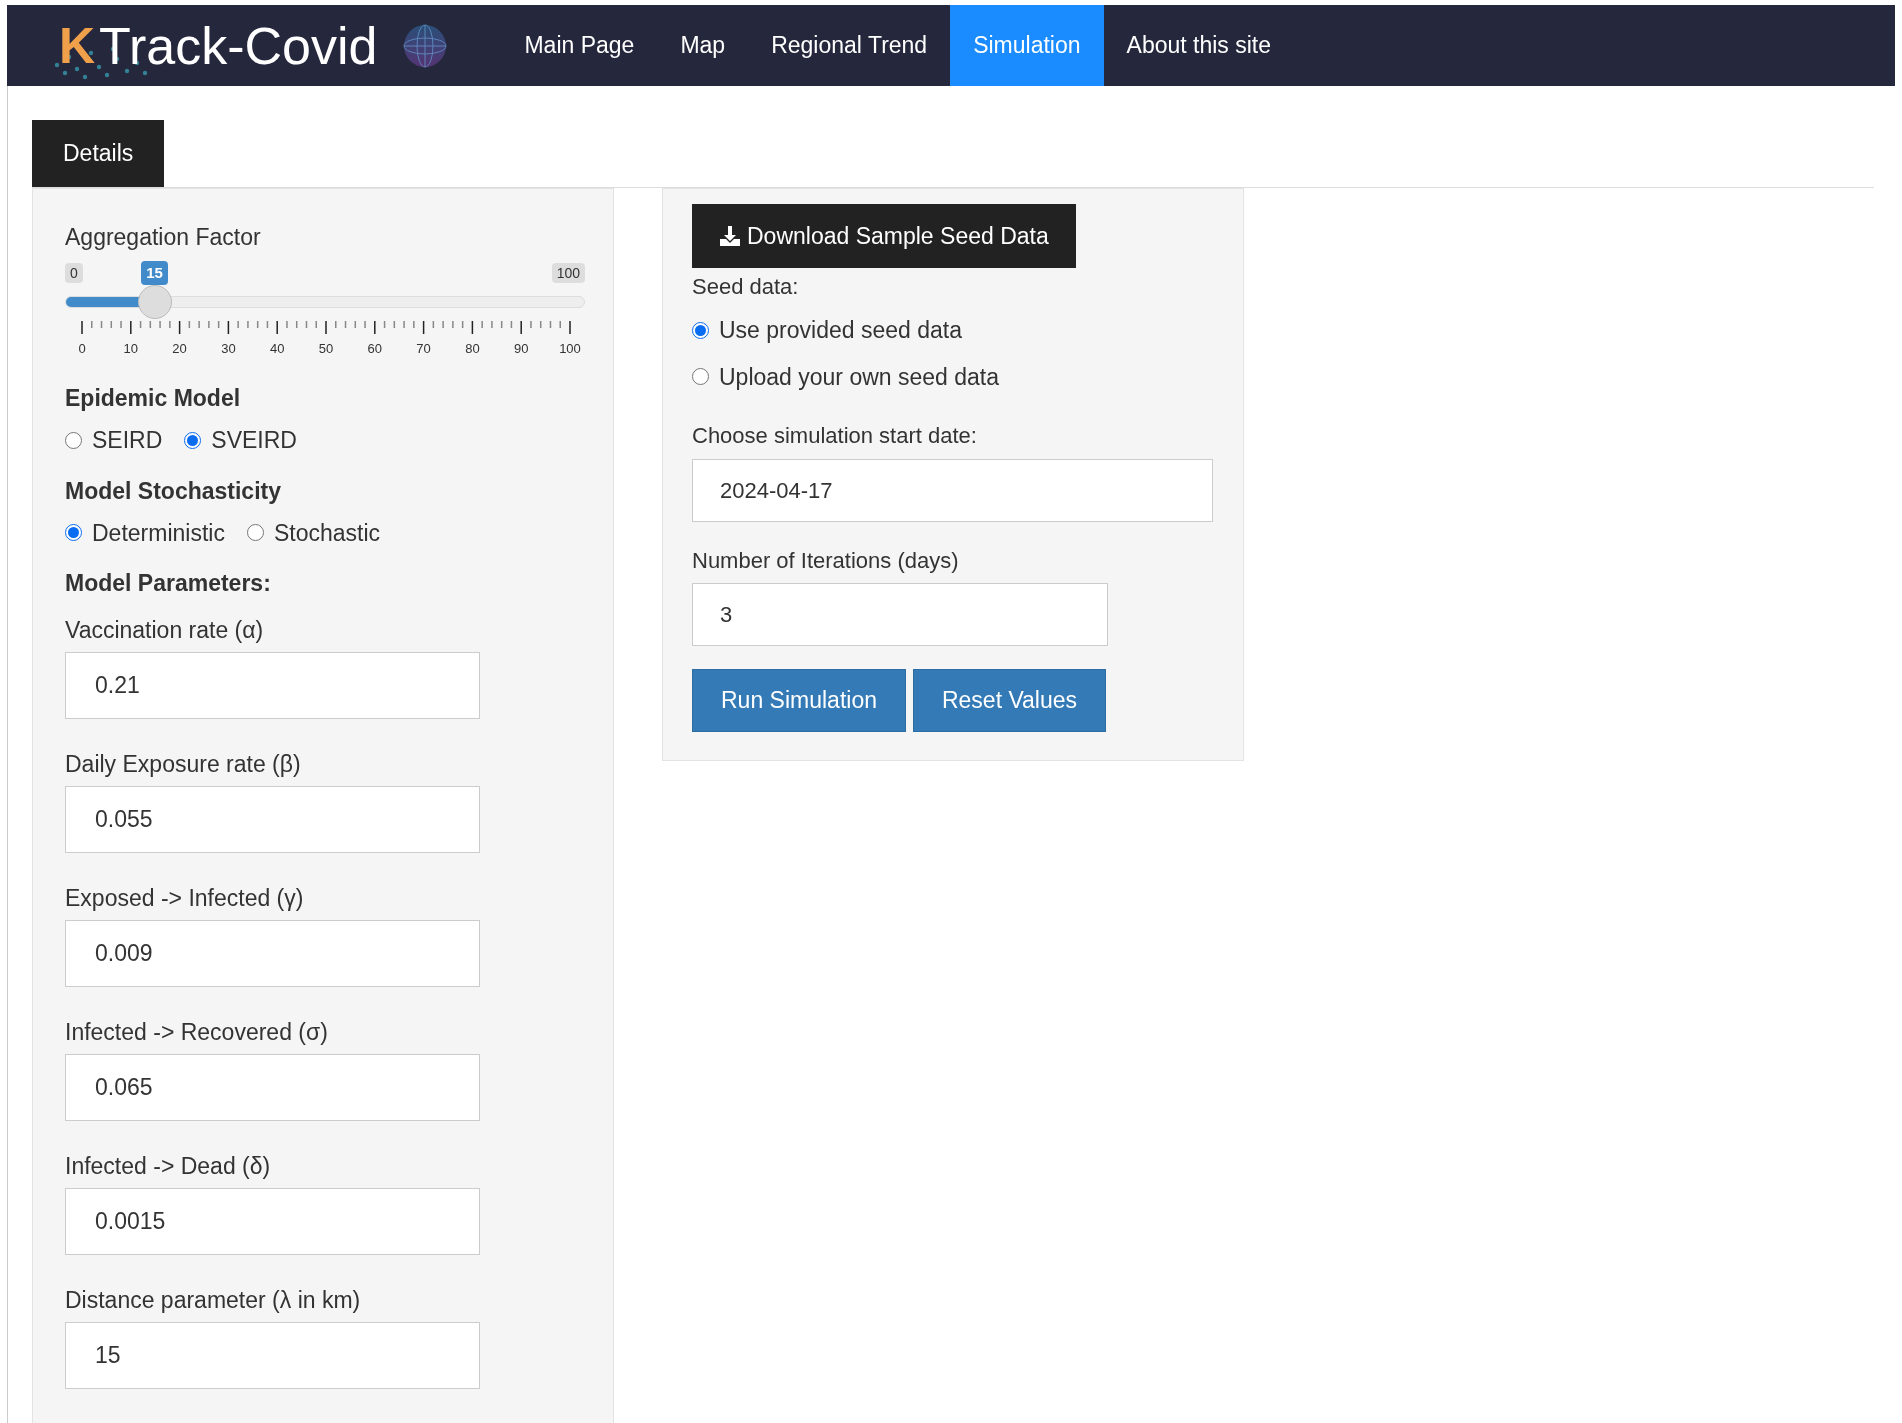  What do you see at coordinates (325, 302) in the screenshot?
I see `slider-track` at bounding box center [325, 302].